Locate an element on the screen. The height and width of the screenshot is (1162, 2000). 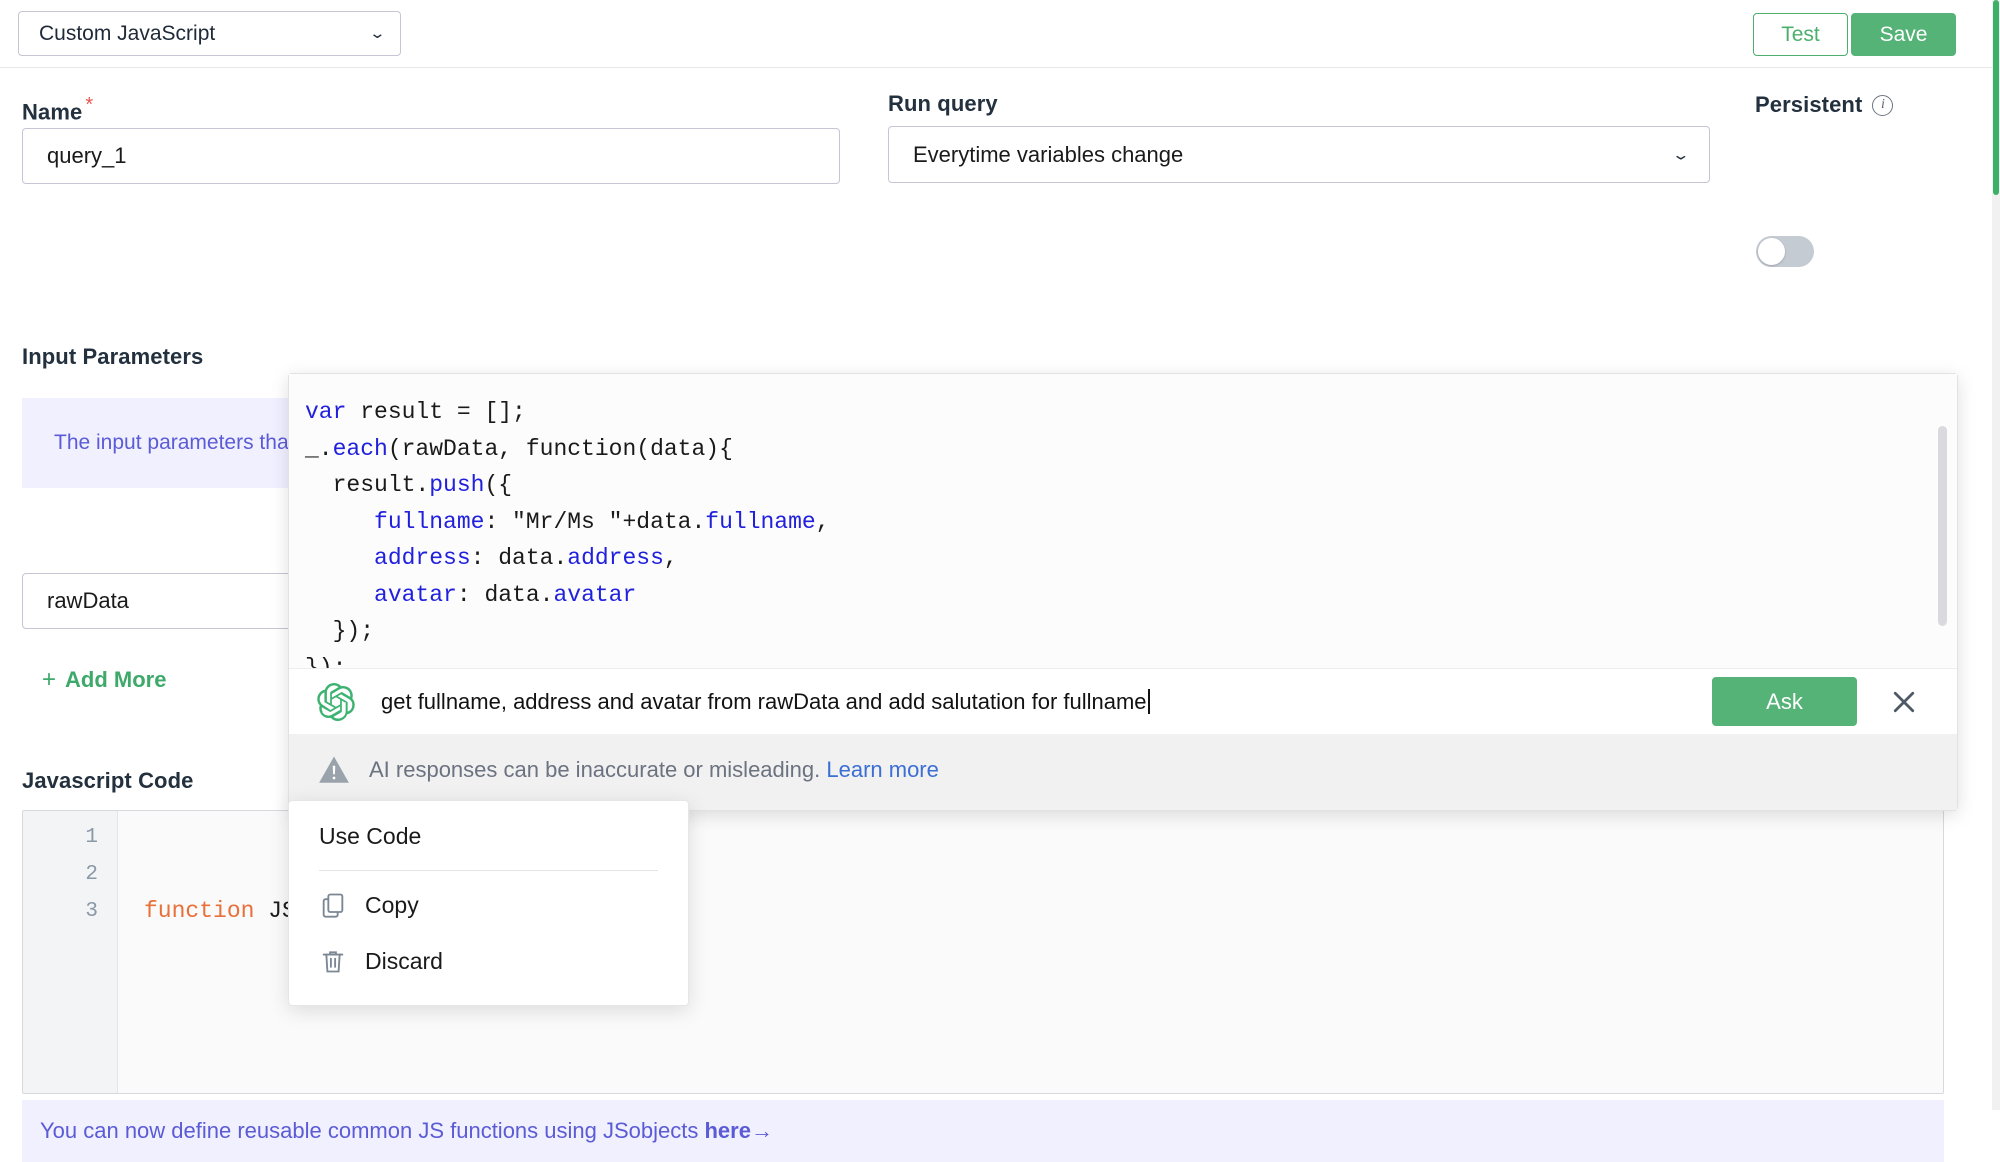
test-button: Test is located at coordinates (1800, 34).